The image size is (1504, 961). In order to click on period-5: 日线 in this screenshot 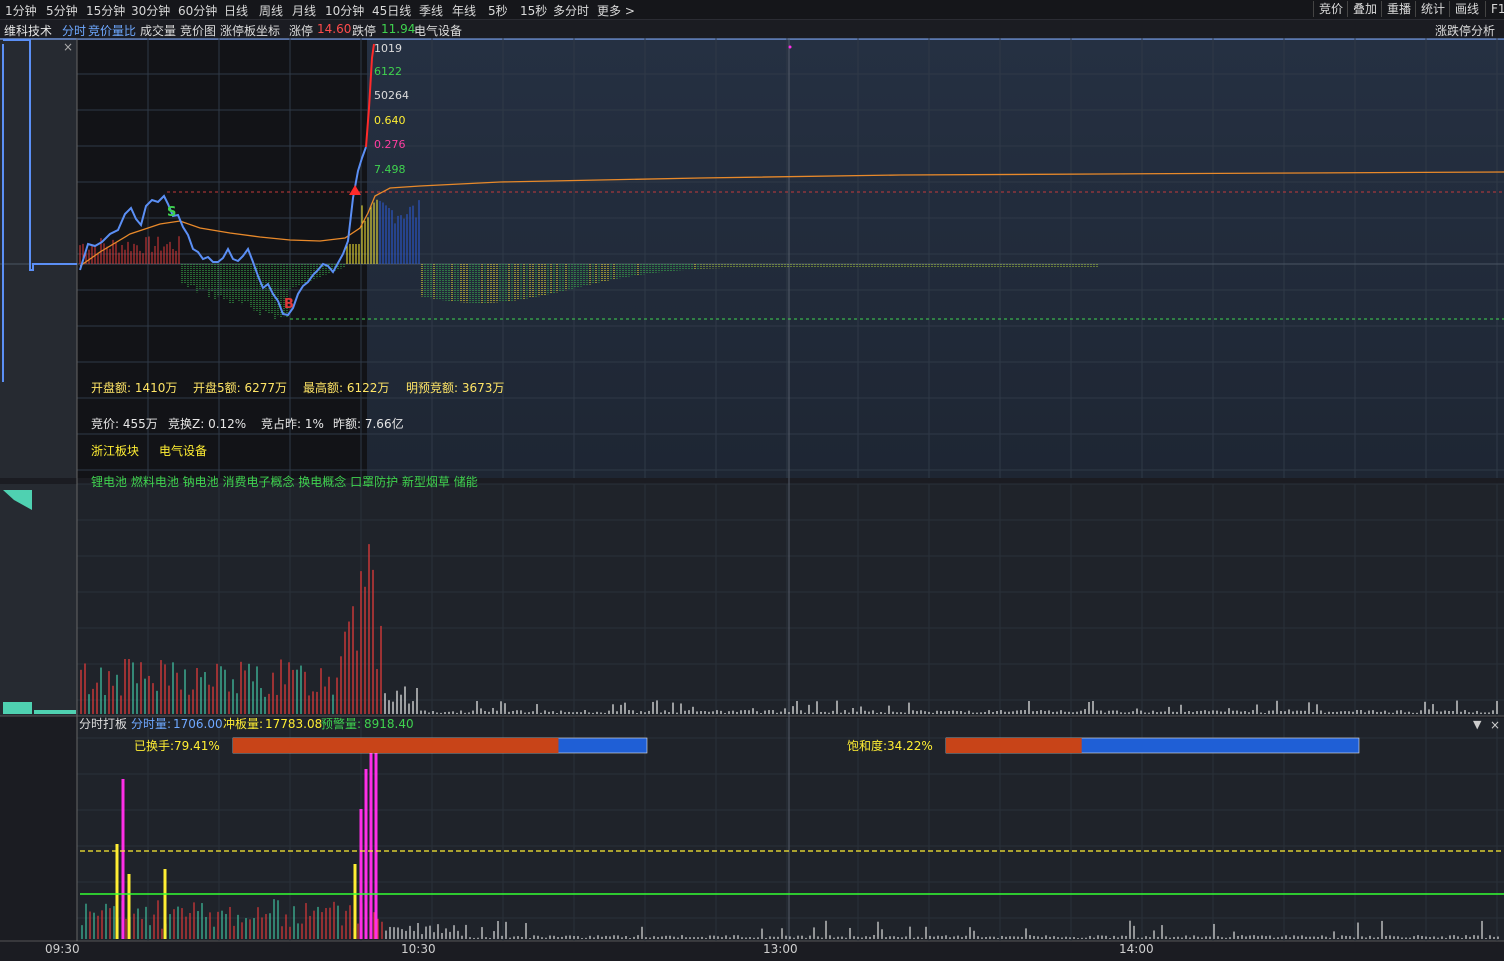, I will do `click(236, 10)`.